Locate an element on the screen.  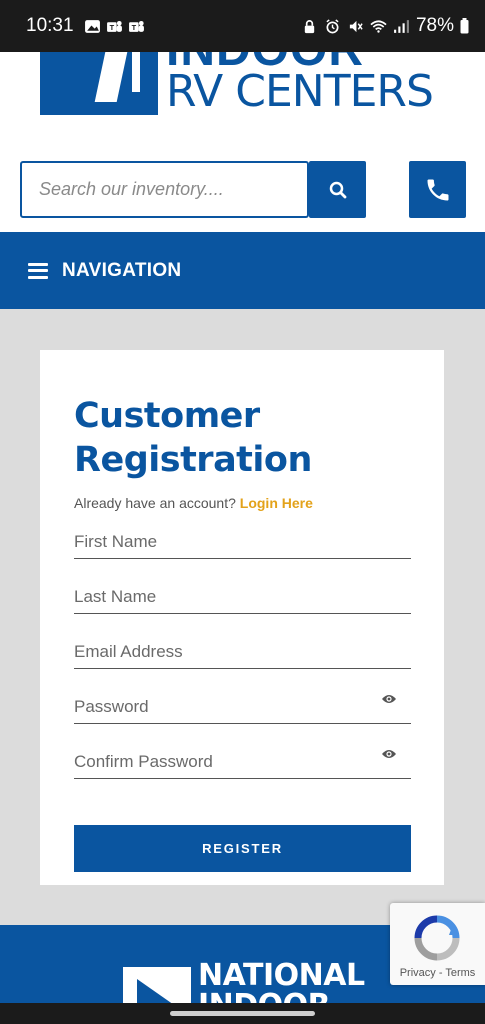
search-icon is located at coordinates (337, 189).